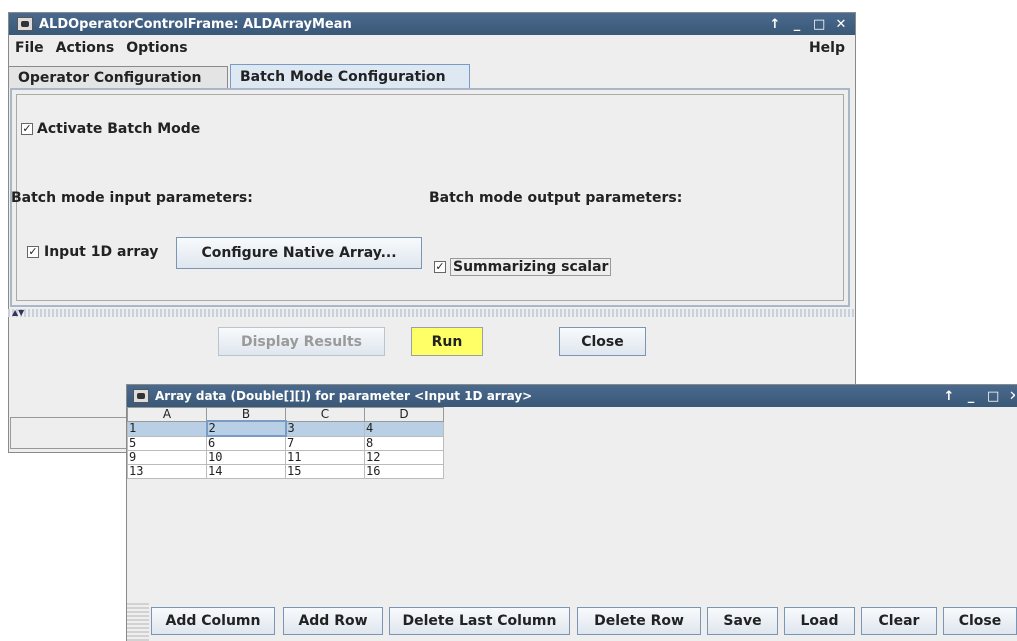 Image resolution: width=1017 pixels, height=641 pixels. I want to click on menu-options: Options, so click(156, 48).